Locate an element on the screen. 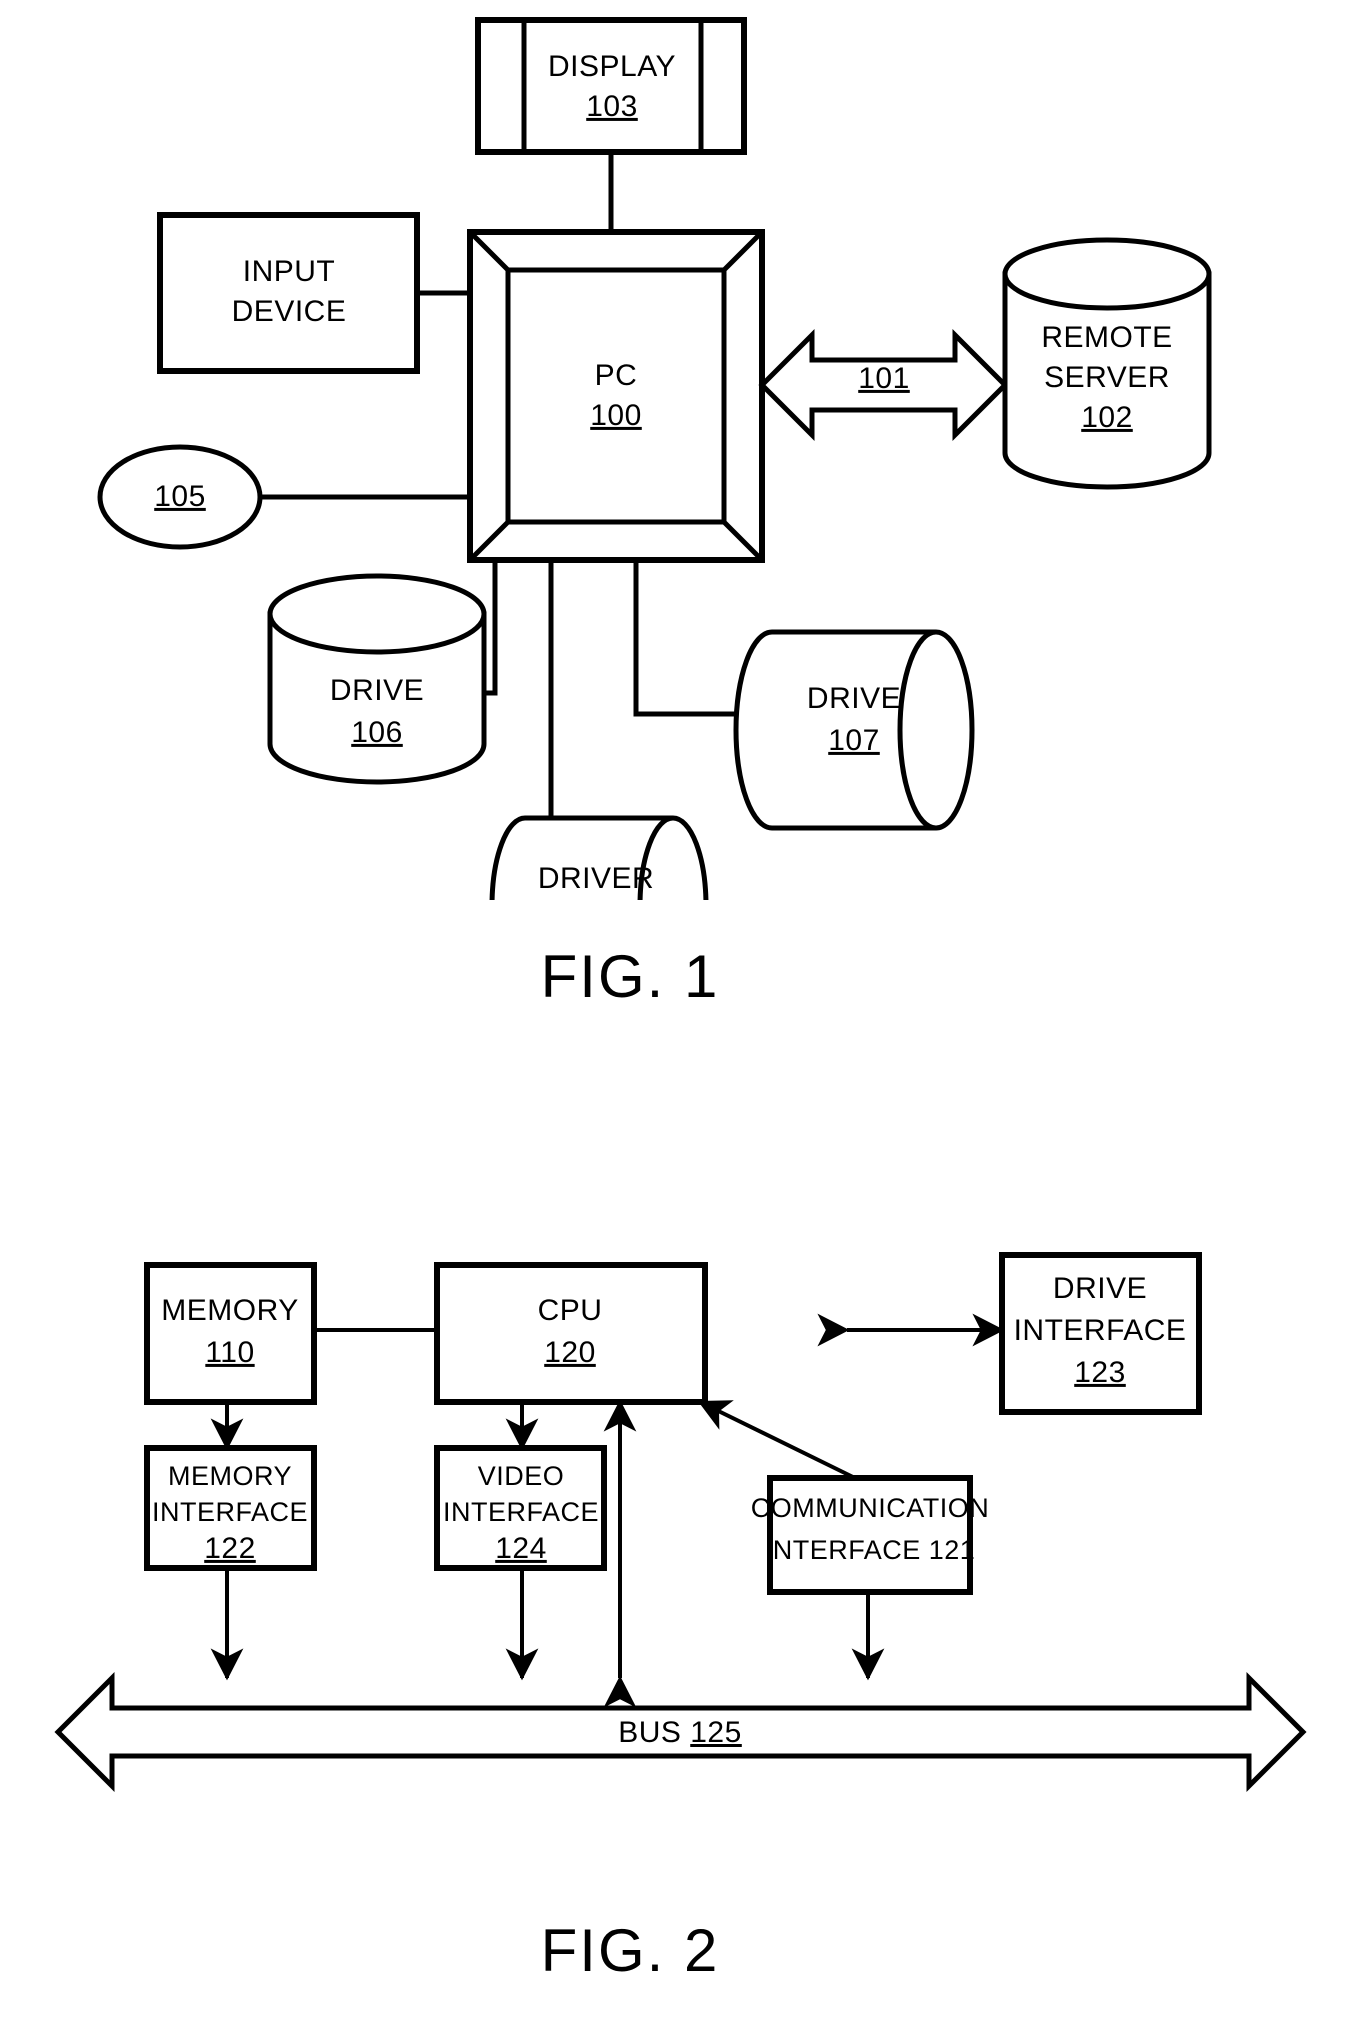 The height and width of the screenshot is (2033, 1361). node-video-interface: VIDEO INTERFACE 124 is located at coordinates (520, 1508).